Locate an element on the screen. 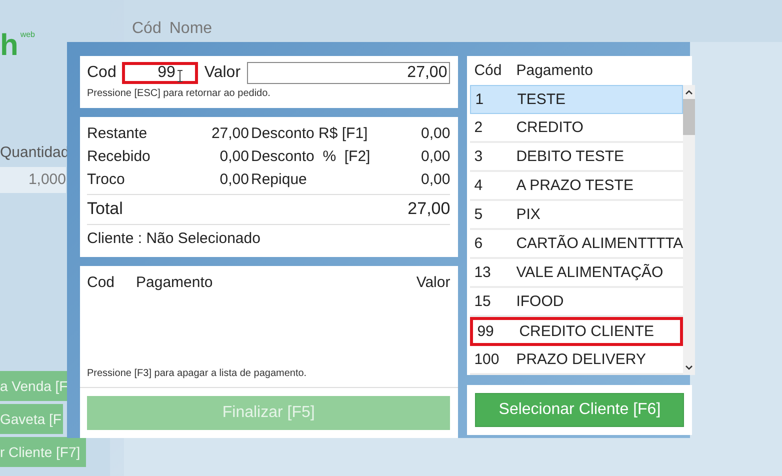  scroll-thumb is located at coordinates (689, 117).